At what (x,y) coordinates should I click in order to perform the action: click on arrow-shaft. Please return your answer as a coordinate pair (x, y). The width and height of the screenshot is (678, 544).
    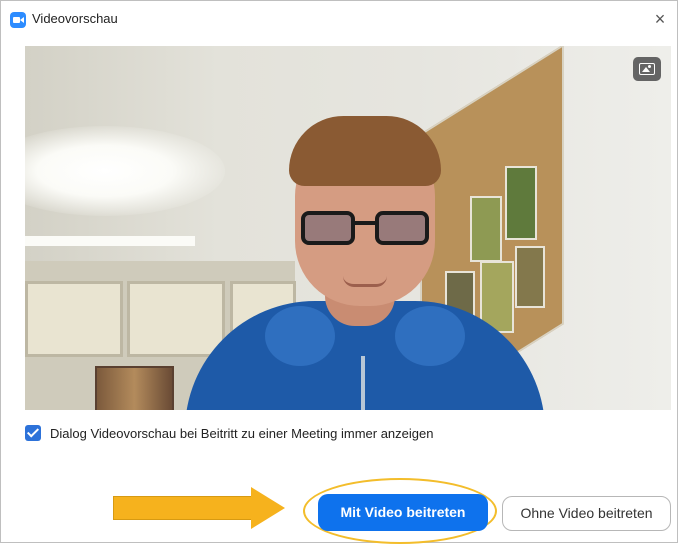
    Looking at the image, I should click on (183, 508).